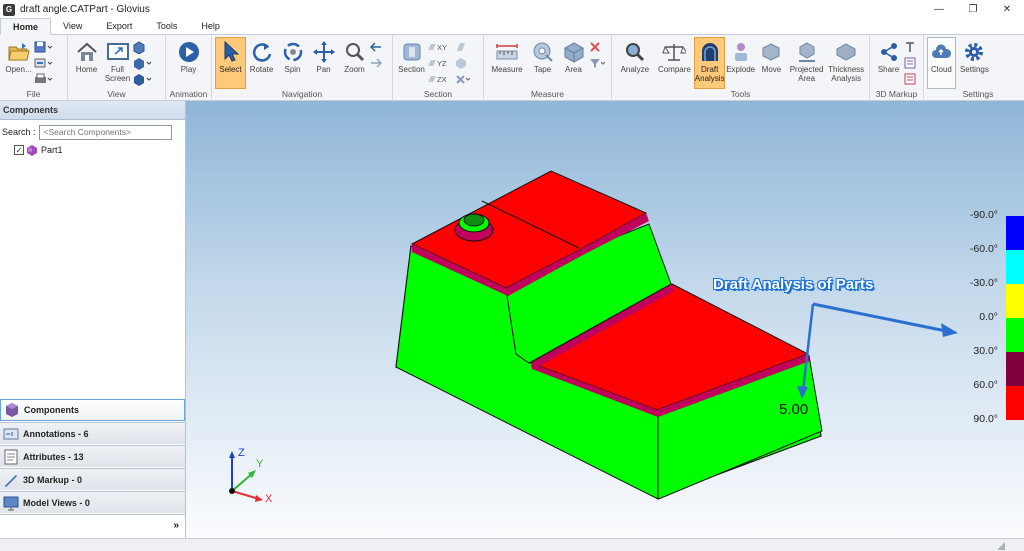 The height and width of the screenshot is (551, 1024). I want to click on accordion-annotations: Annotations - 6, so click(92, 433).